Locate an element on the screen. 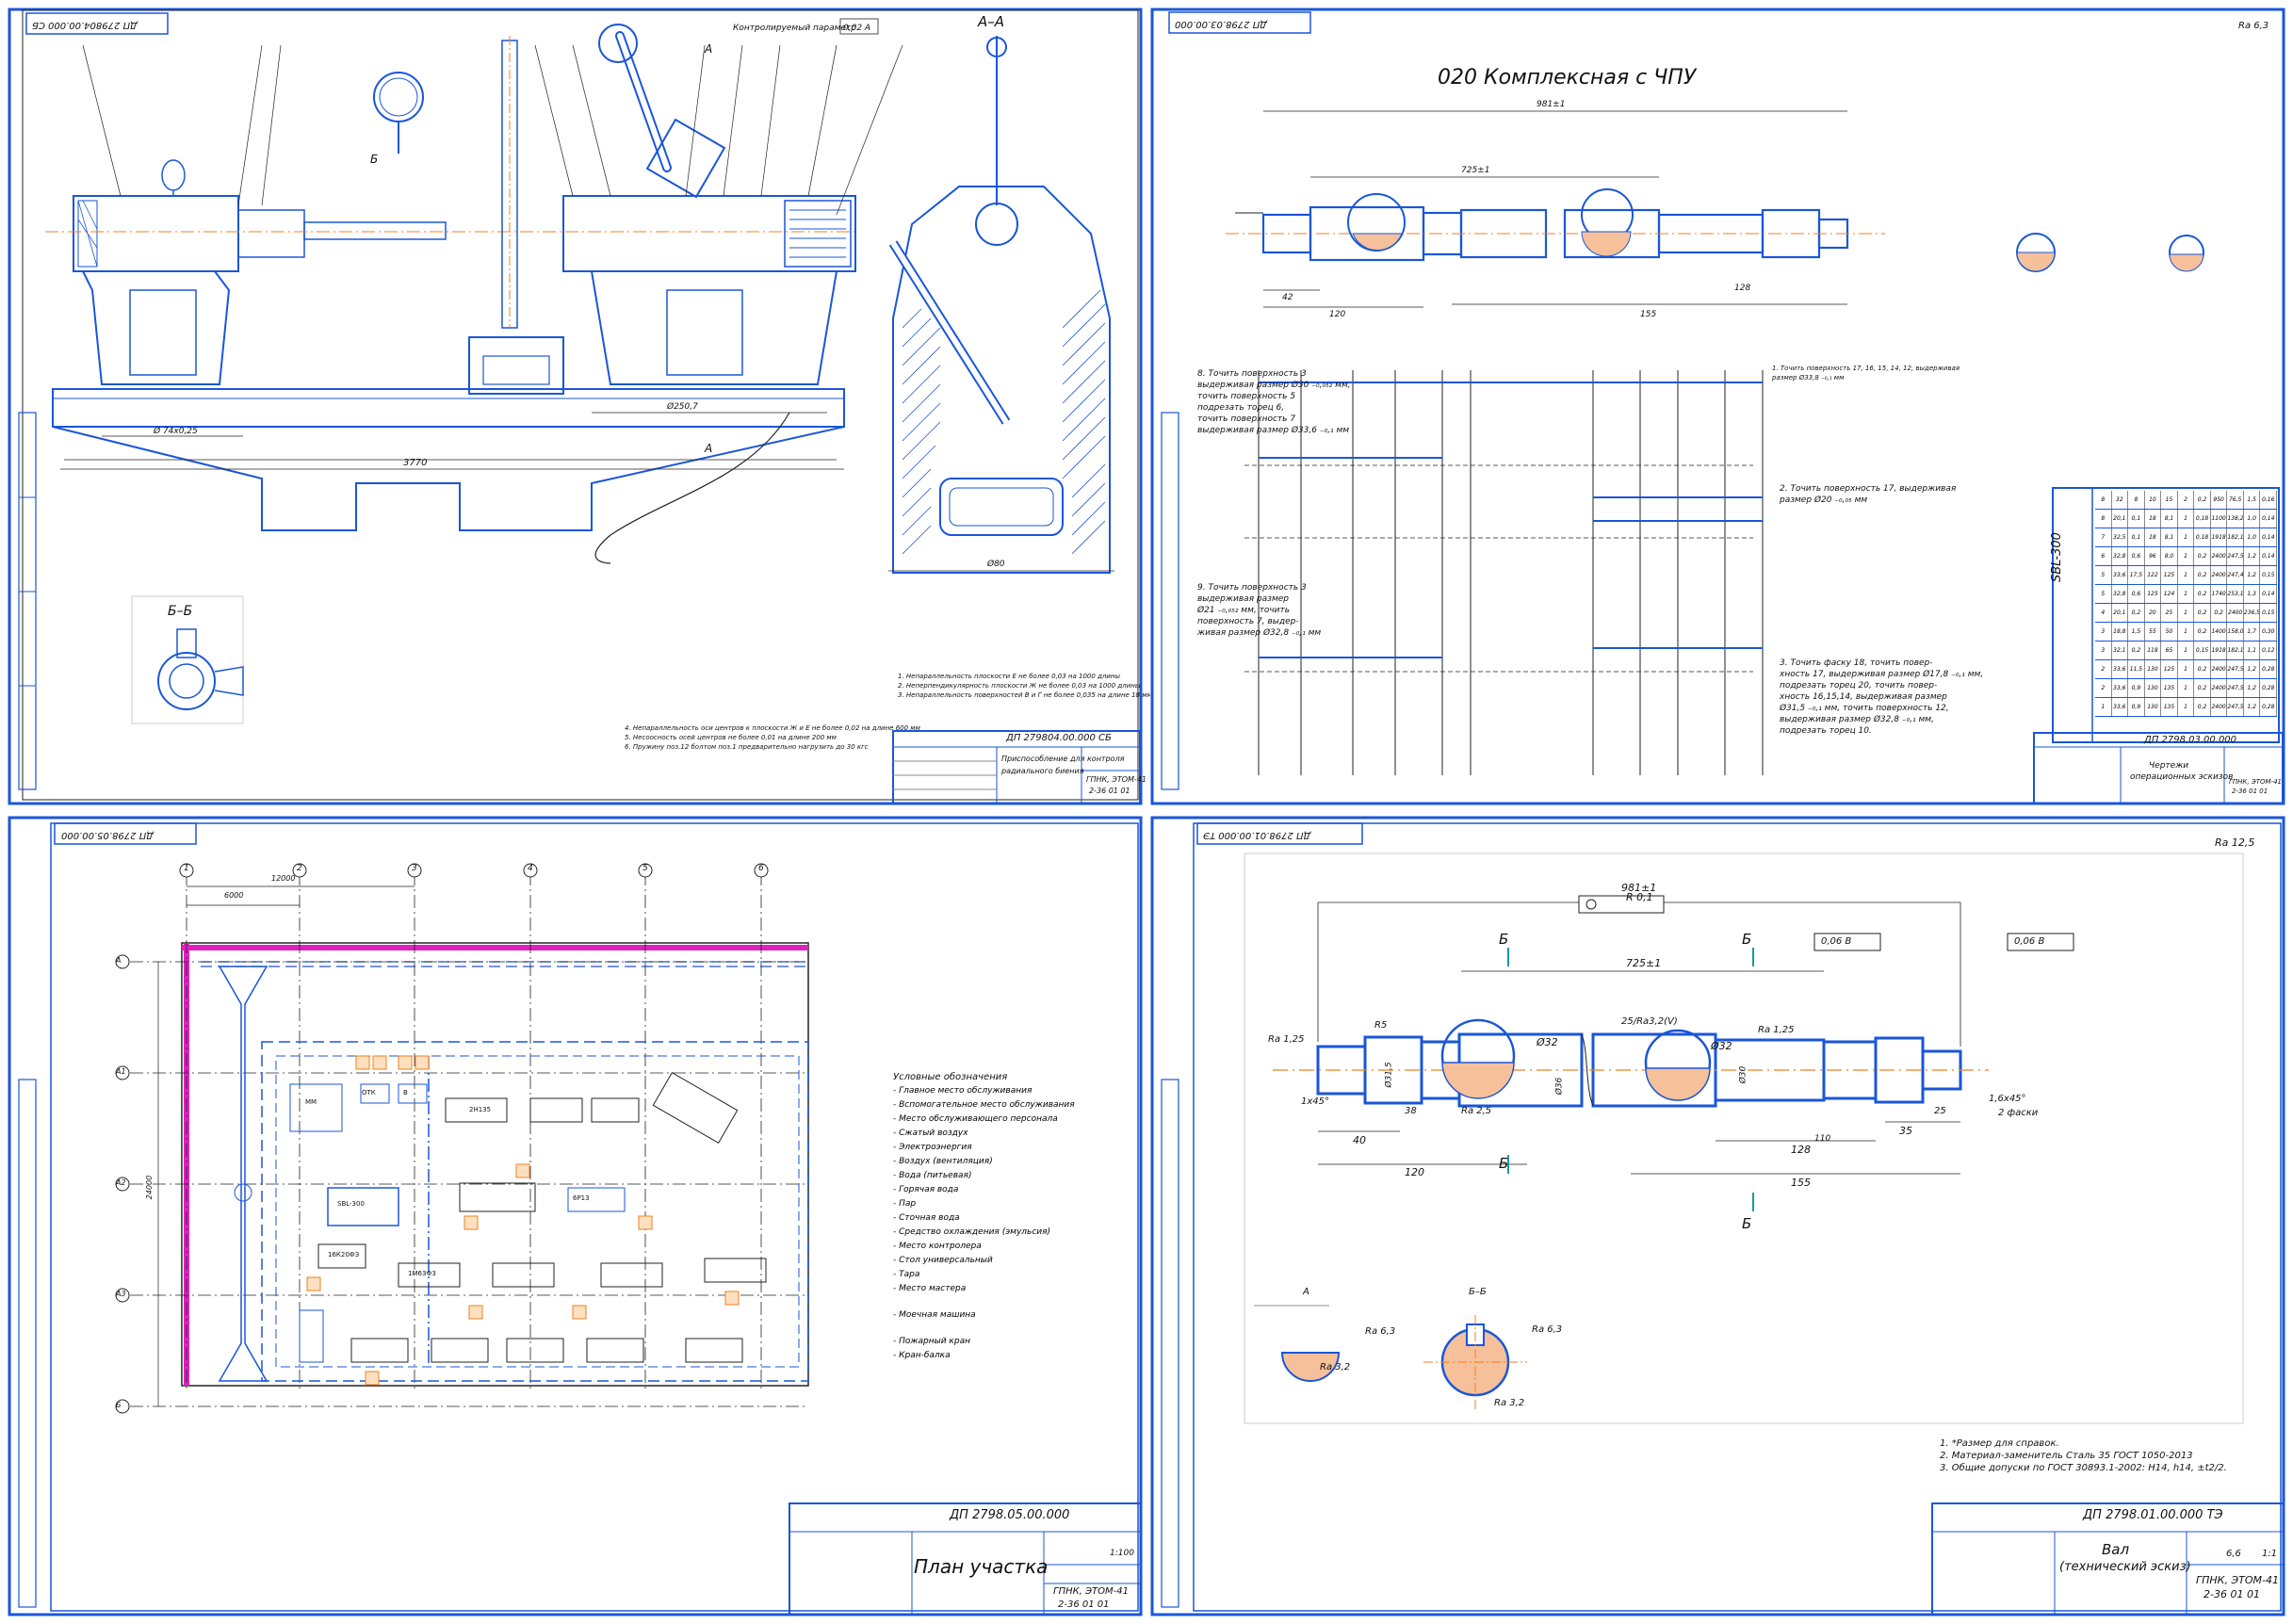 Image resolution: width=2293 pixels, height=1624 pixels. axis-label-top: 4 is located at coordinates (530, 868).